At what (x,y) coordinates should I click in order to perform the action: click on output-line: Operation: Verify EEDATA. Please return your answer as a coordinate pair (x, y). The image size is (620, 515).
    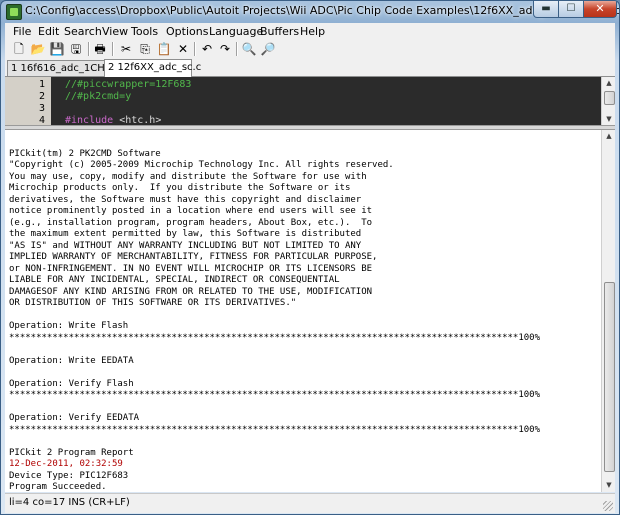
    Looking at the image, I should click on (74, 418).